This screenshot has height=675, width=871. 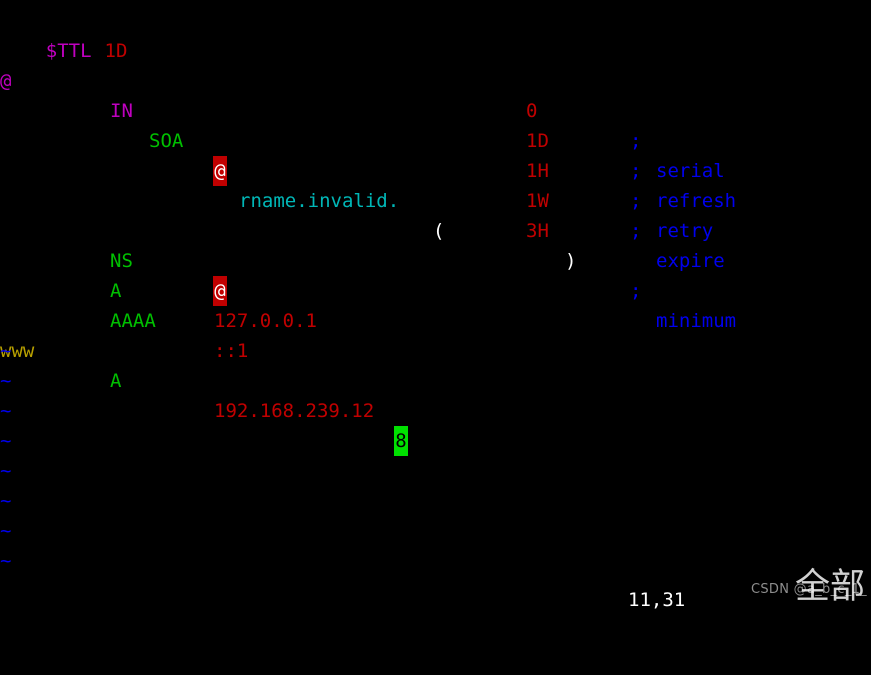 What do you see at coordinates (401, 441) in the screenshot?
I see `cursor-block: 8` at bounding box center [401, 441].